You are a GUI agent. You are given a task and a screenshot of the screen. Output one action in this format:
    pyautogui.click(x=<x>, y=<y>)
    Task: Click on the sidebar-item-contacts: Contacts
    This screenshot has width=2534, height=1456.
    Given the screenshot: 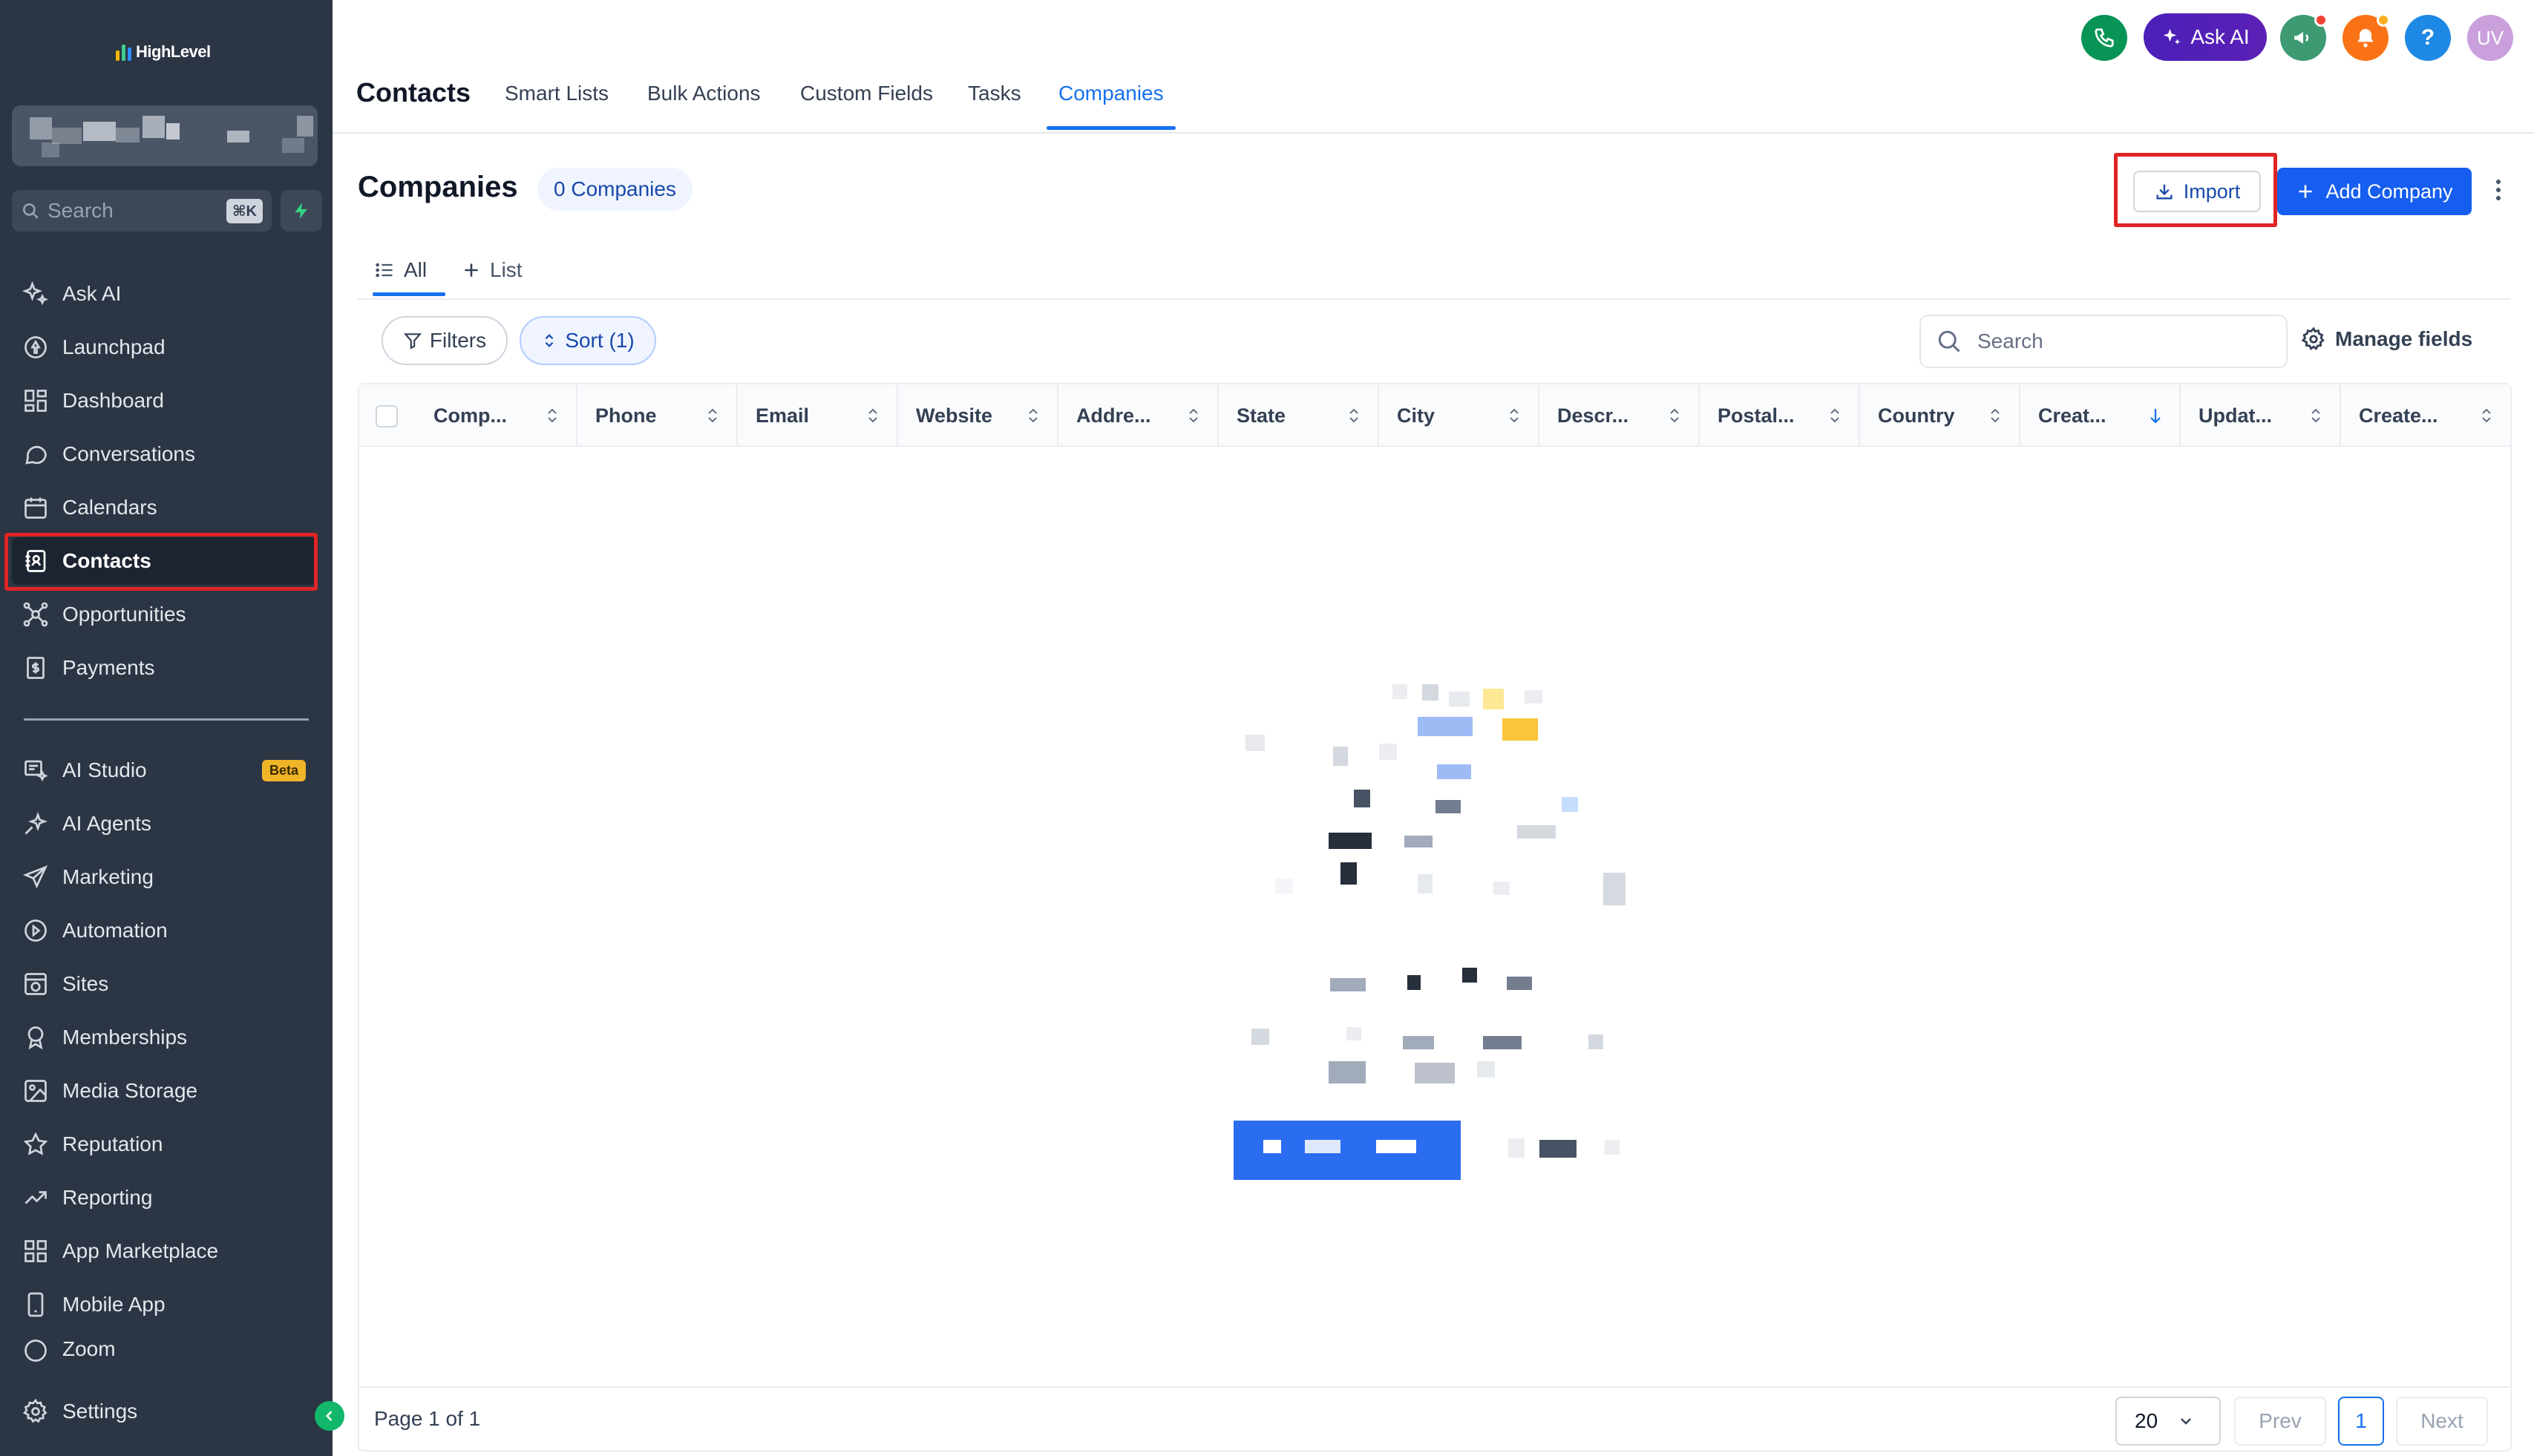 What is the action you would take?
    pyautogui.click(x=164, y=561)
    